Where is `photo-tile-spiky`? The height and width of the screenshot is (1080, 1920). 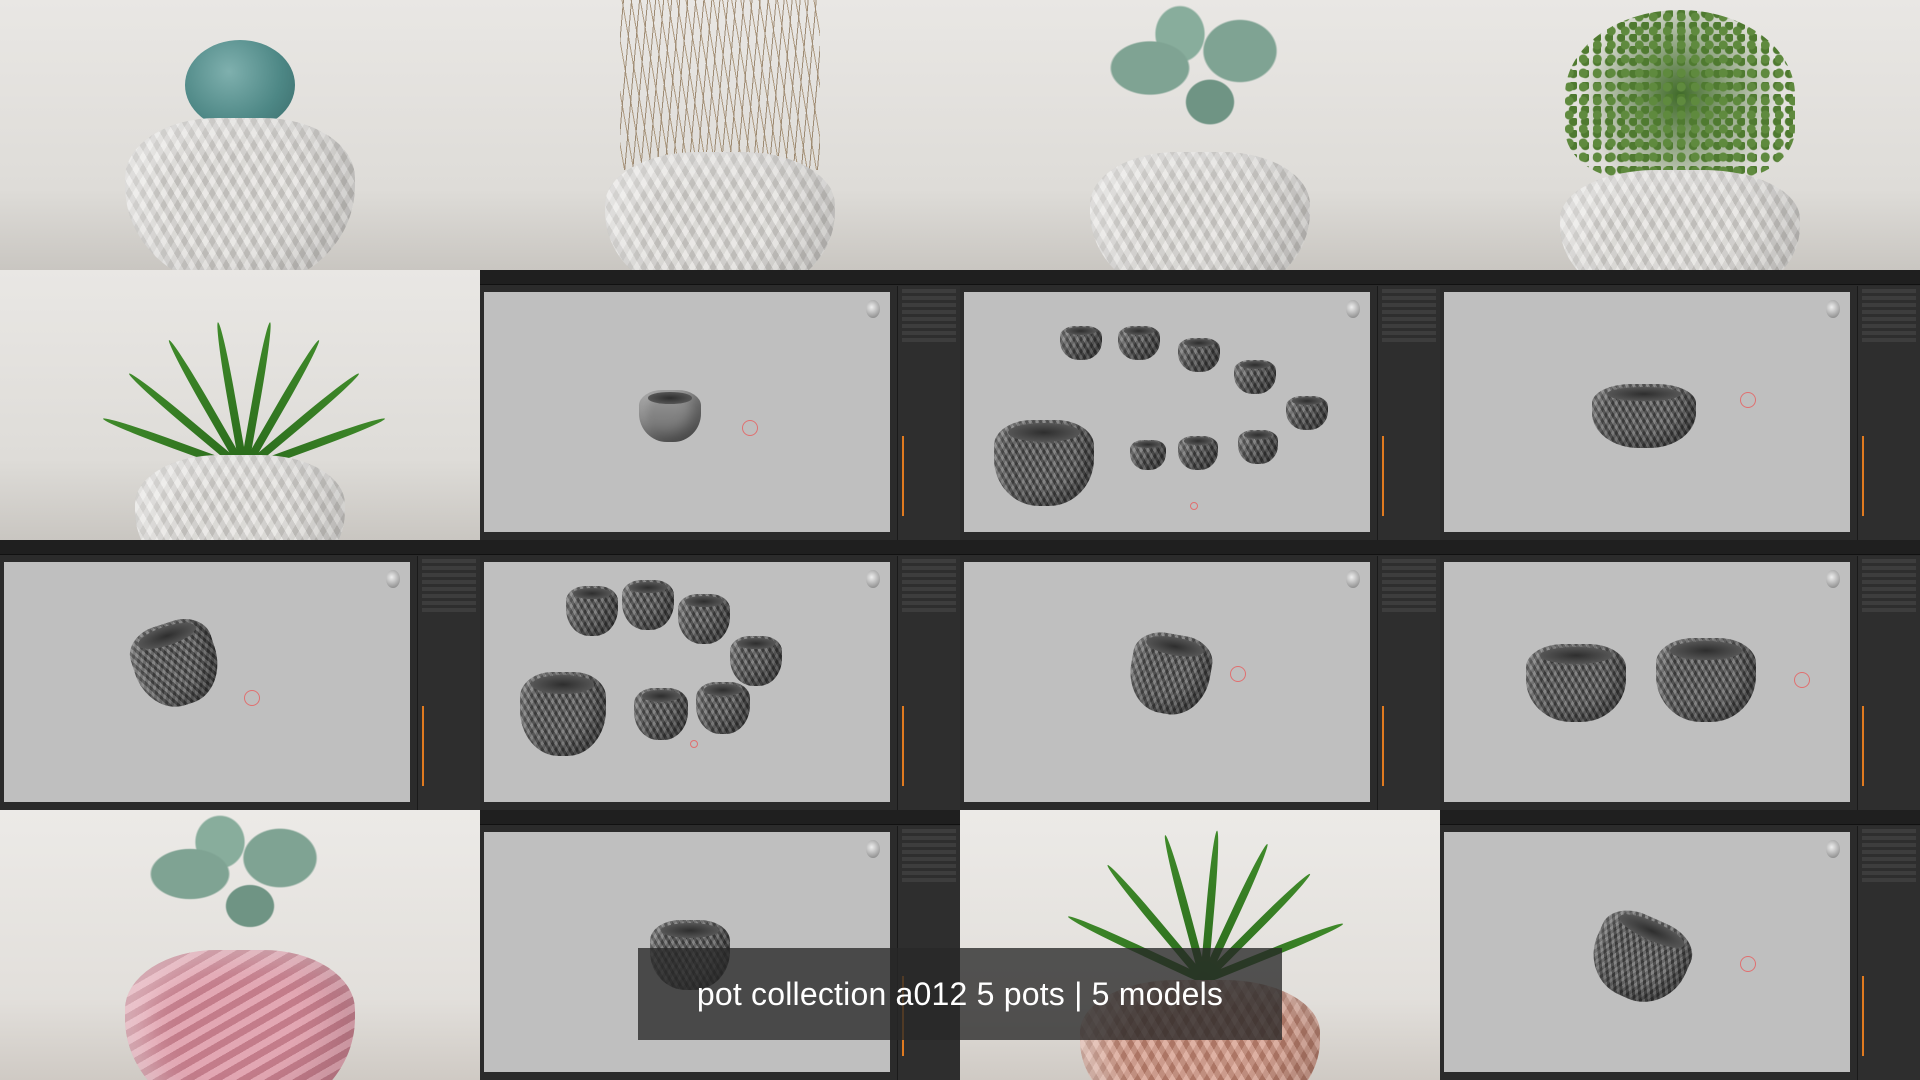
photo-tile-spiky is located at coordinates (240, 405).